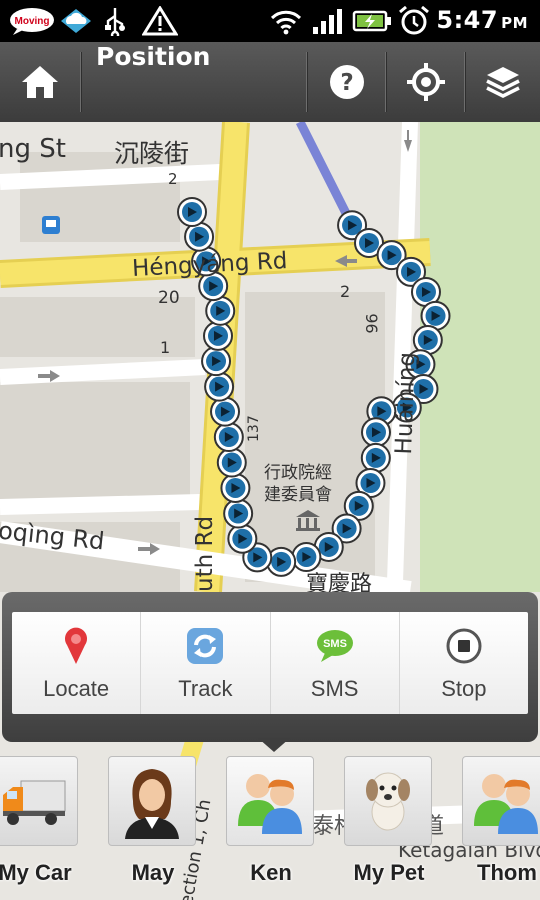  What do you see at coordinates (480, 357) in the screenshot?
I see `park-area` at bounding box center [480, 357].